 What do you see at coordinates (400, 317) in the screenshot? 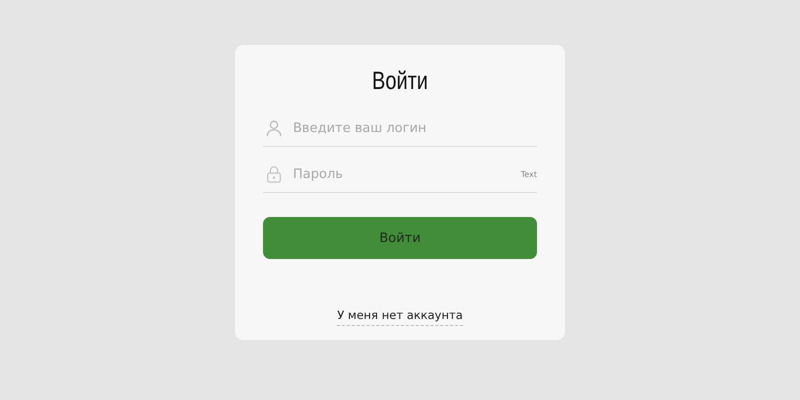
I see `register-link: У меня нет аккаунта` at bounding box center [400, 317].